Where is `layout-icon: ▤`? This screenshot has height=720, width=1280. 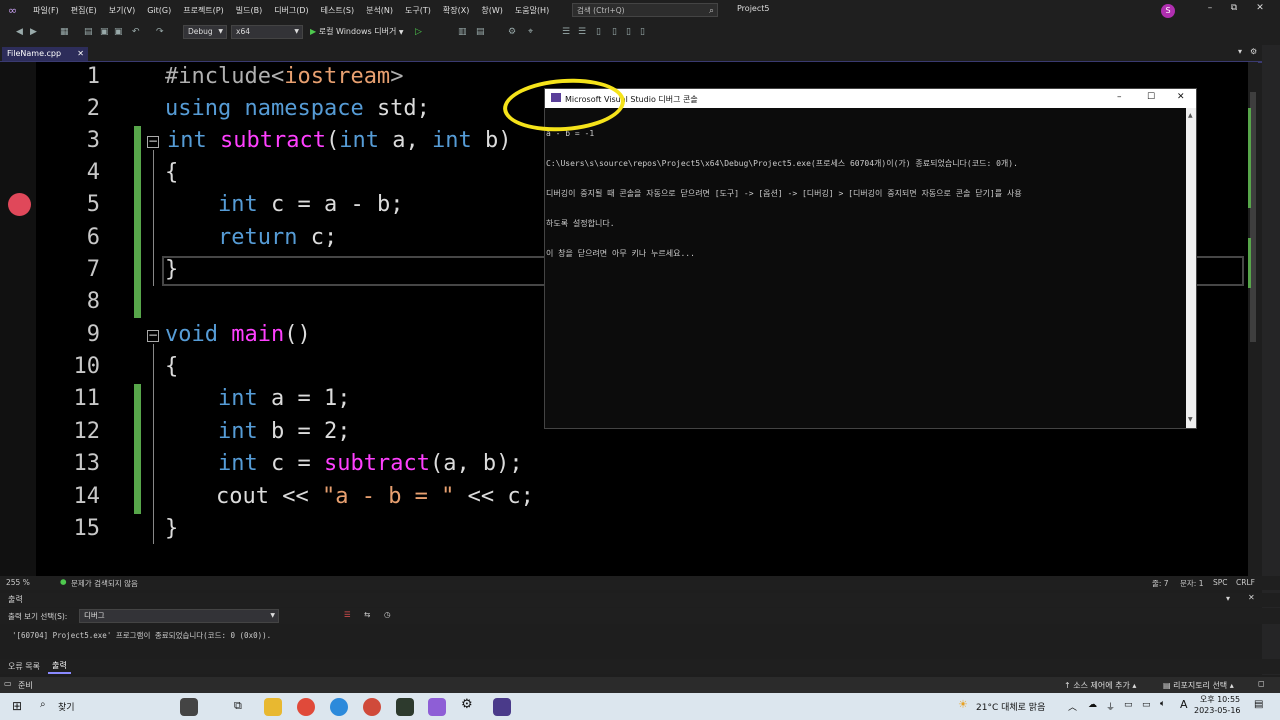
layout-icon: ▤ is located at coordinates (480, 32).